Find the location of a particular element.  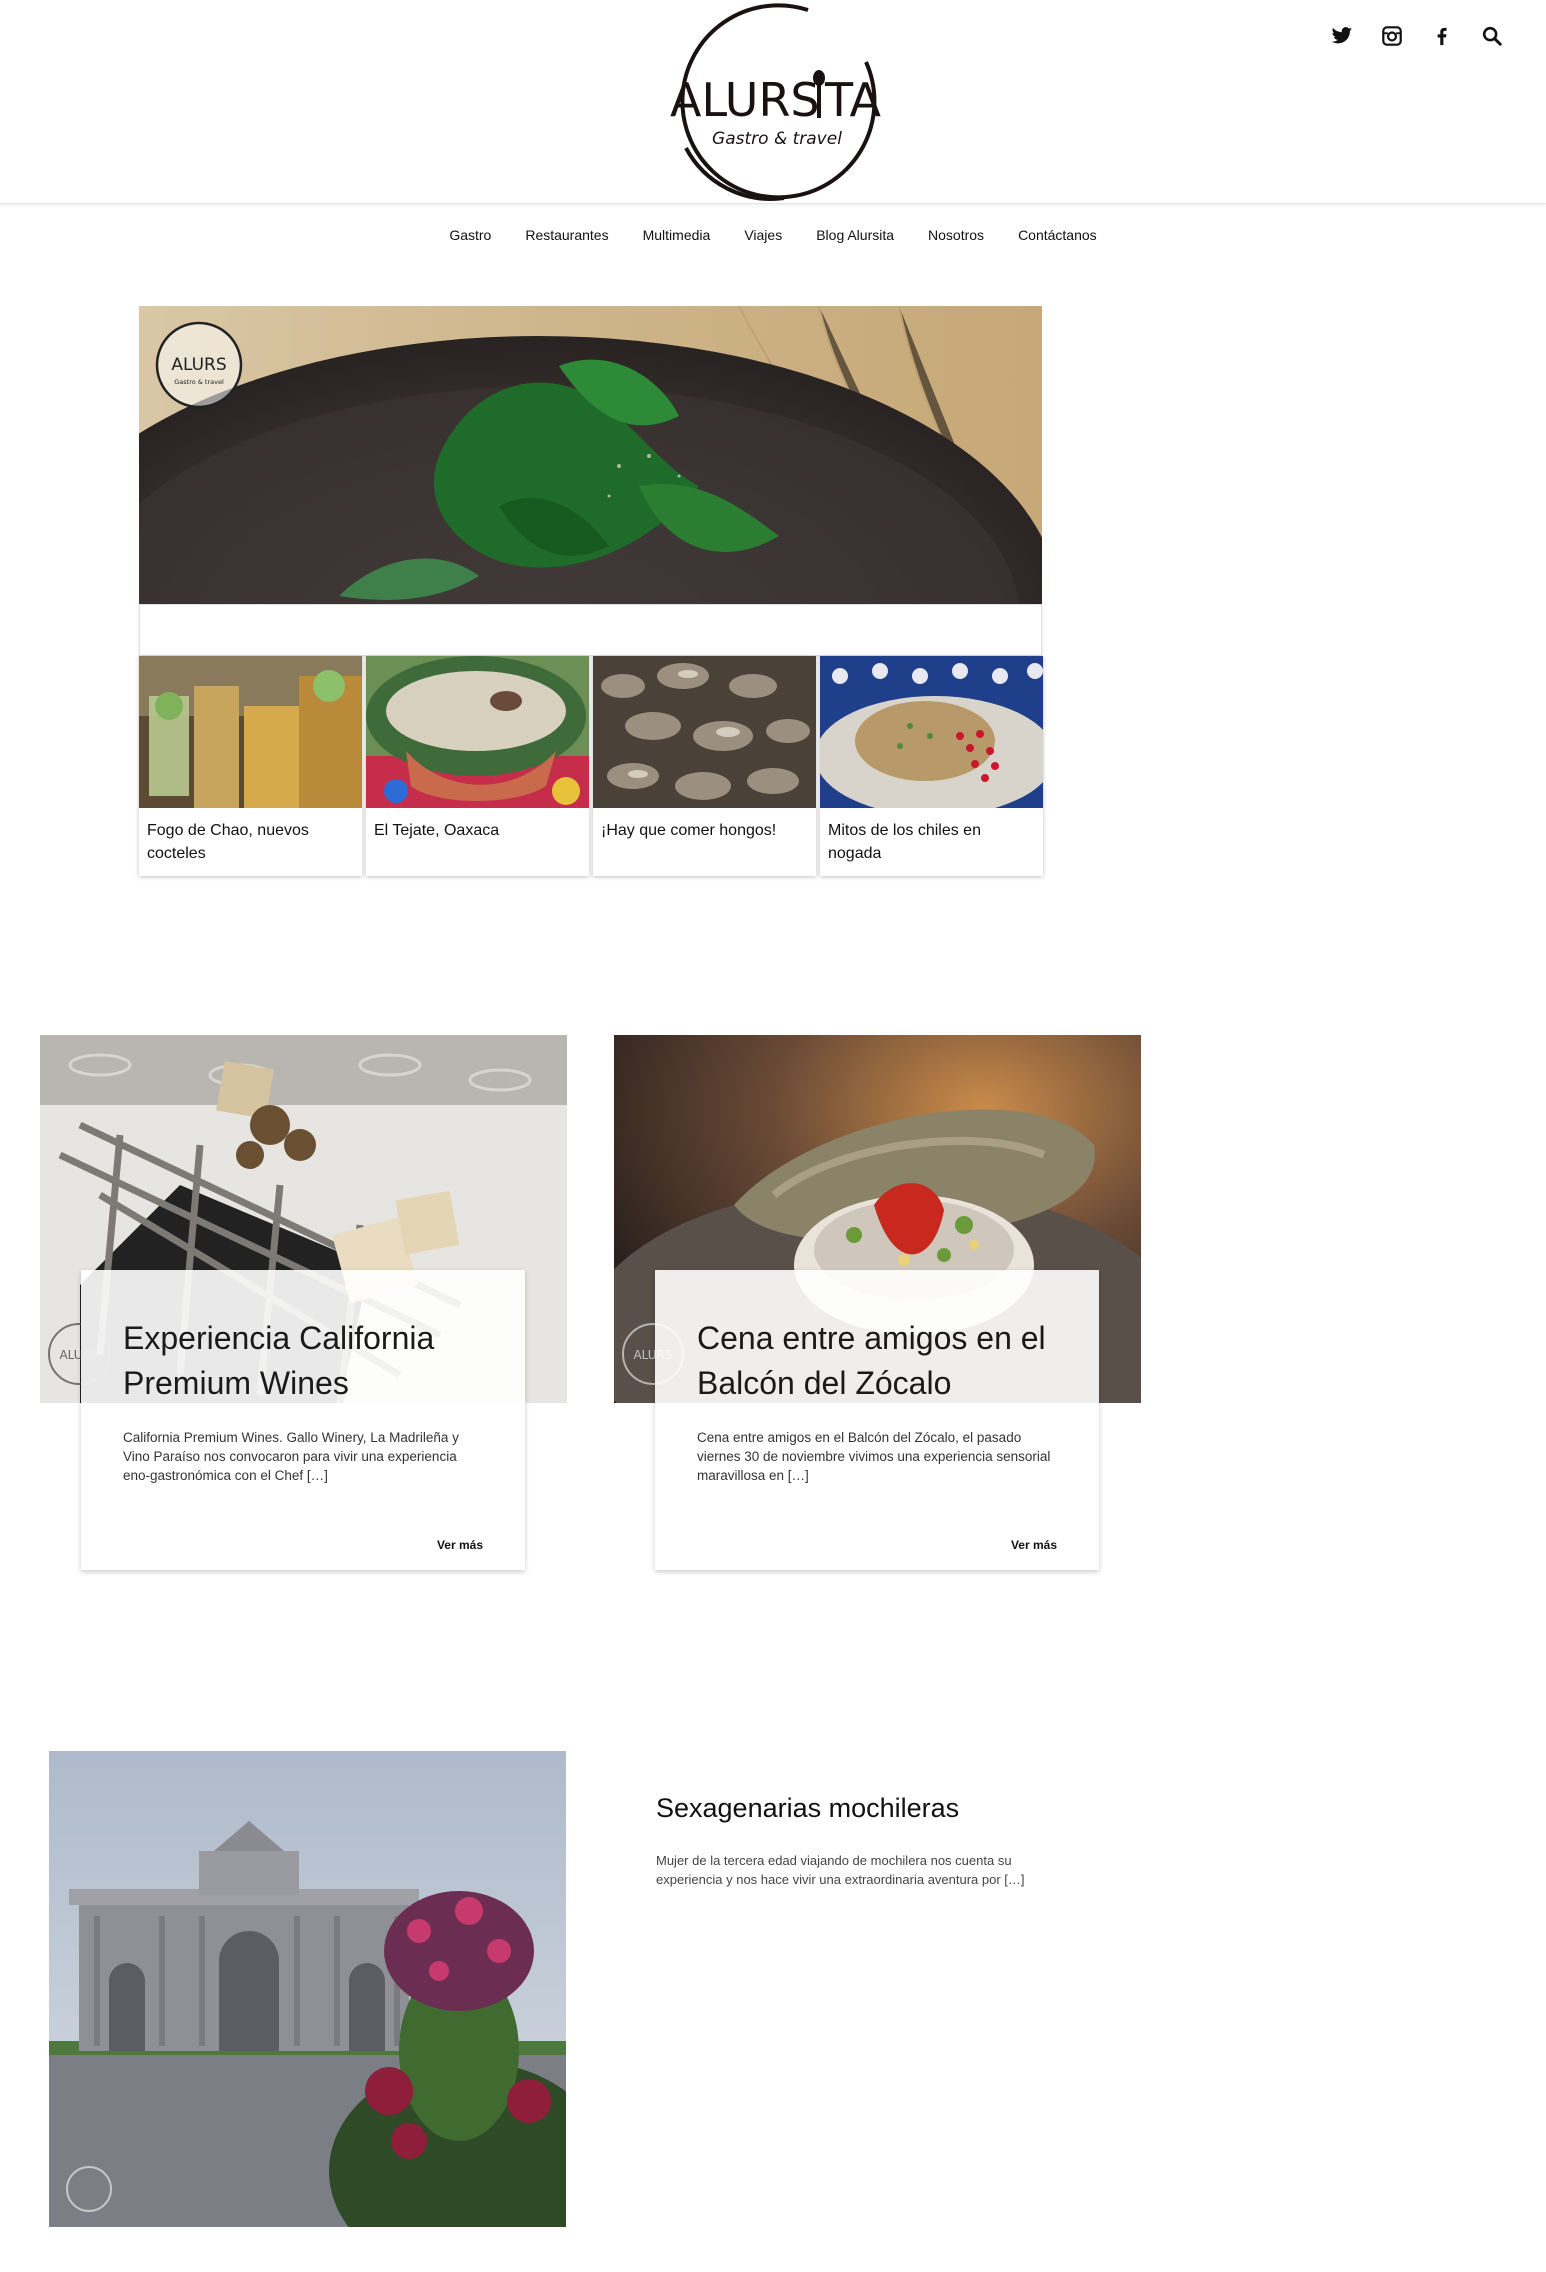

nav-item-contactanos: Contáctanos is located at coordinates (1057, 235).